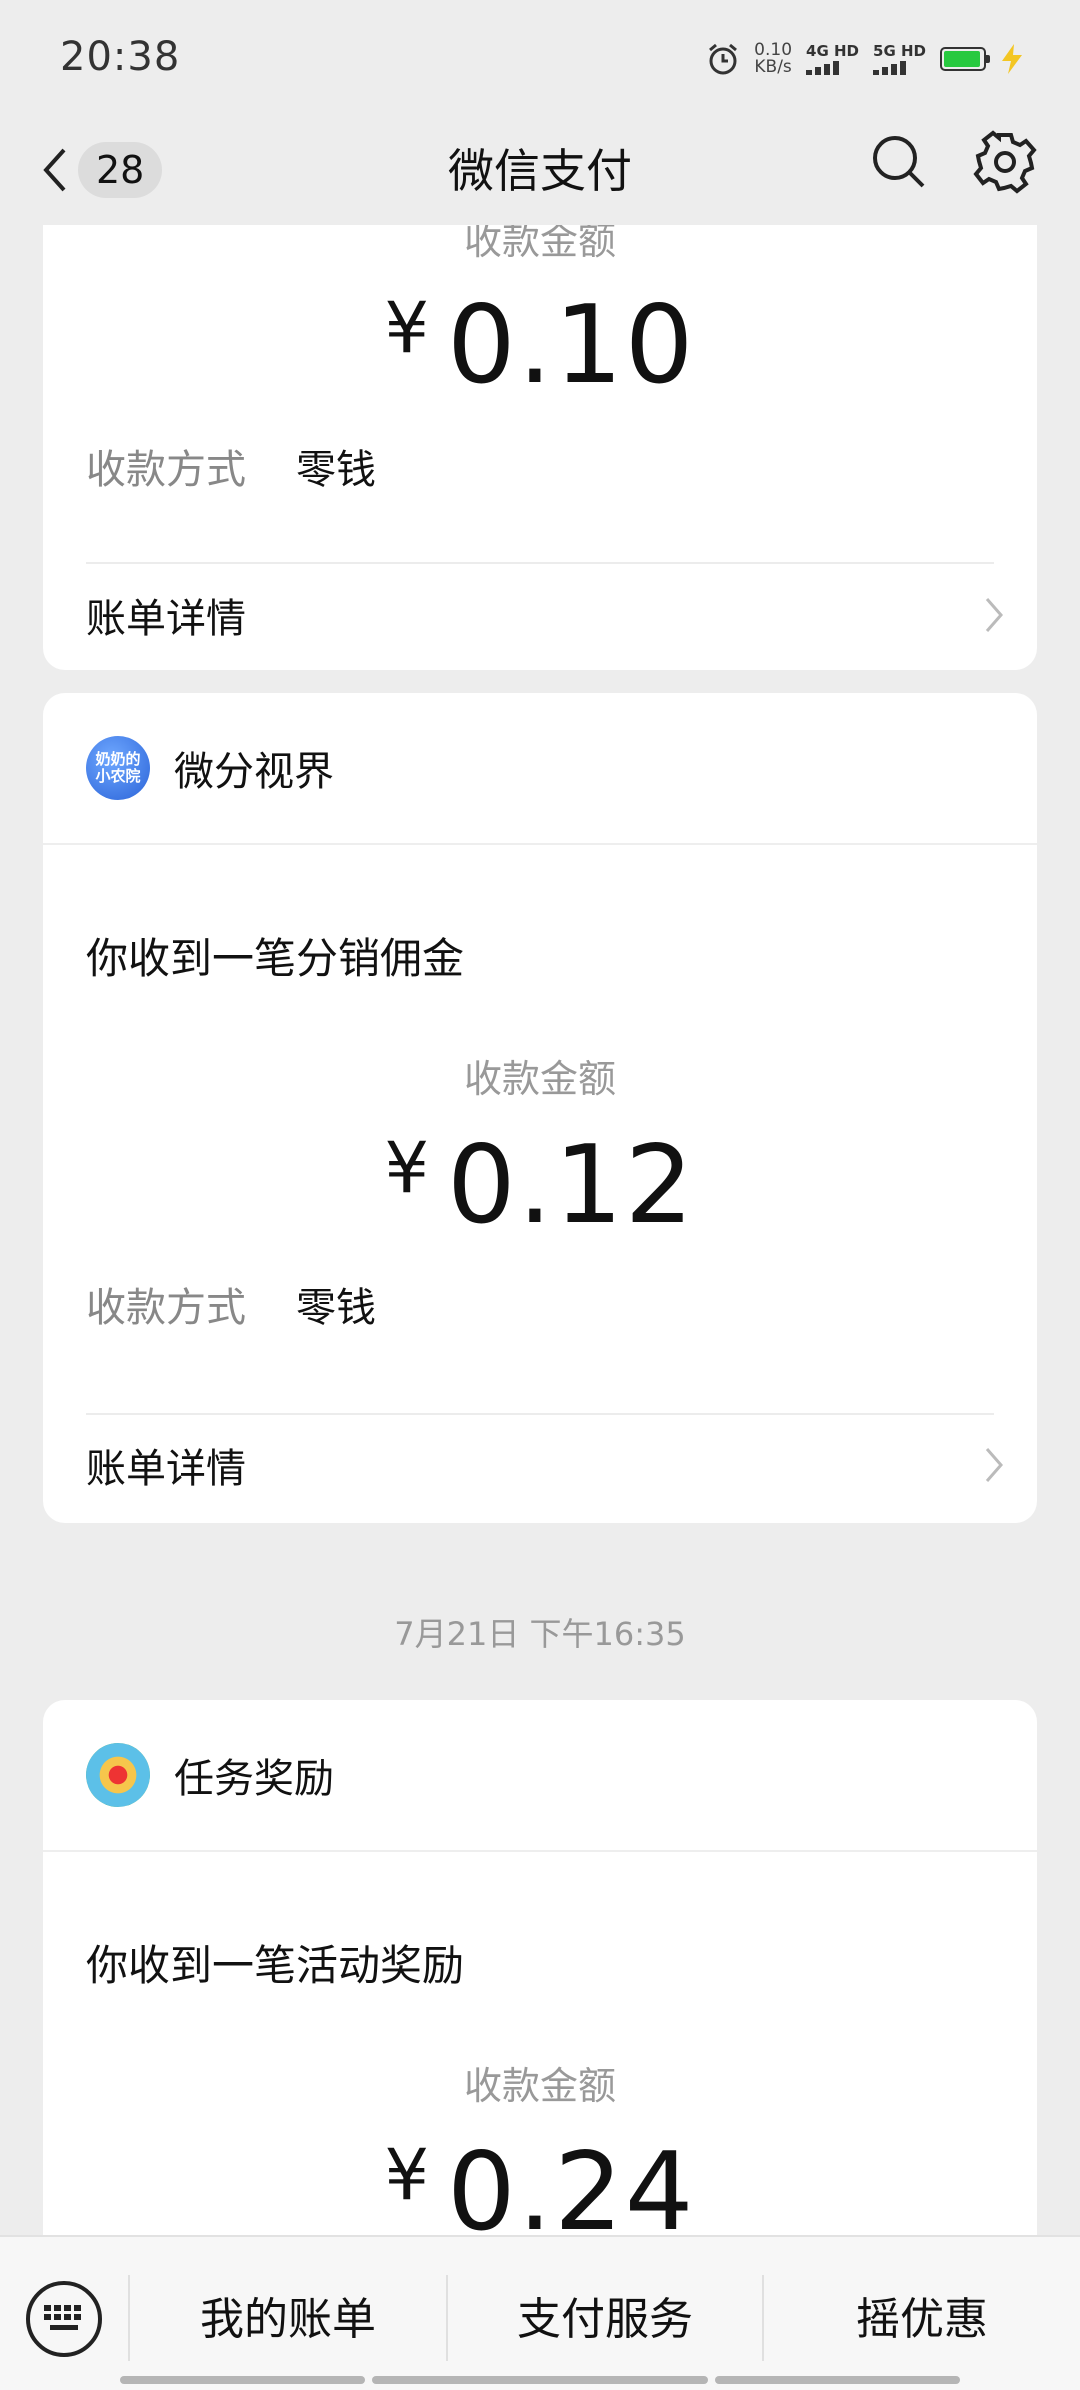 The height and width of the screenshot is (2390, 1080). I want to click on message-description: 你收到一笔分销佣金, so click(275, 958).